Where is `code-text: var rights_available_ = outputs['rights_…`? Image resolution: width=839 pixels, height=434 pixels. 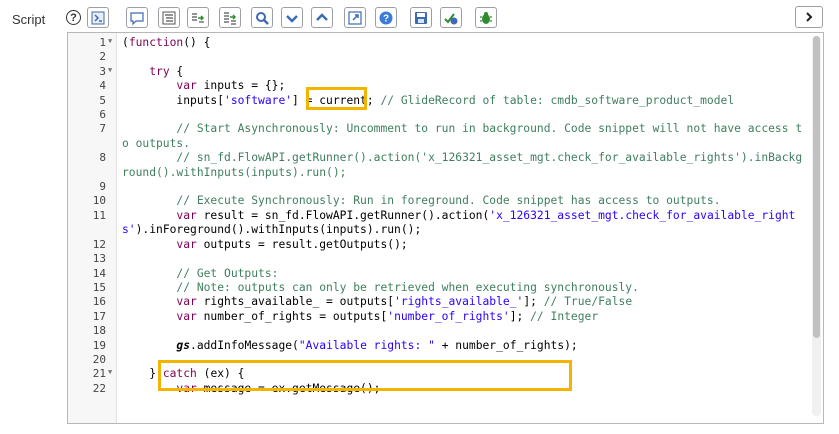 code-text: var rights_available_ = outputs['rights_… is located at coordinates (404, 302).